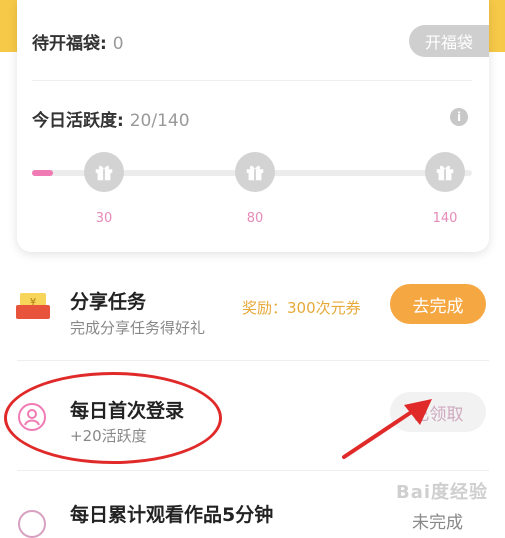 This screenshot has width=505, height=538. Describe the element at coordinates (113, 418) in the screenshot. I see `annotation-highlight-ellipse` at that location.